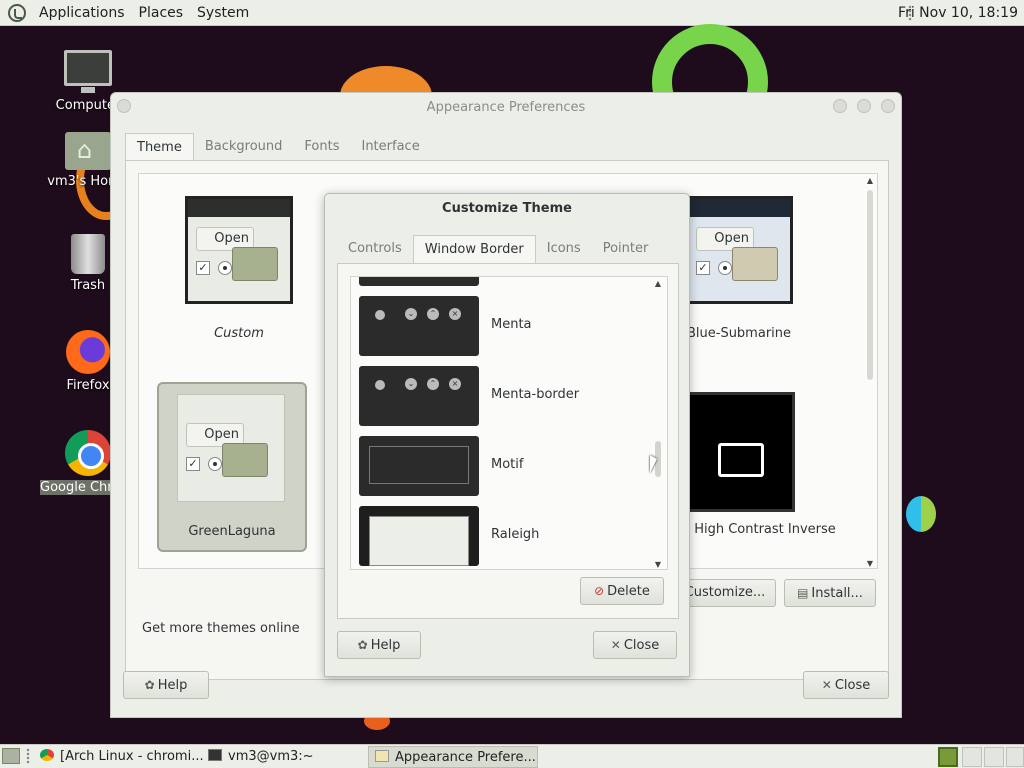 The image size is (1024, 768). I want to click on theme-item-high-contrast-inverse: High Contrast Inverse, so click(765, 467).